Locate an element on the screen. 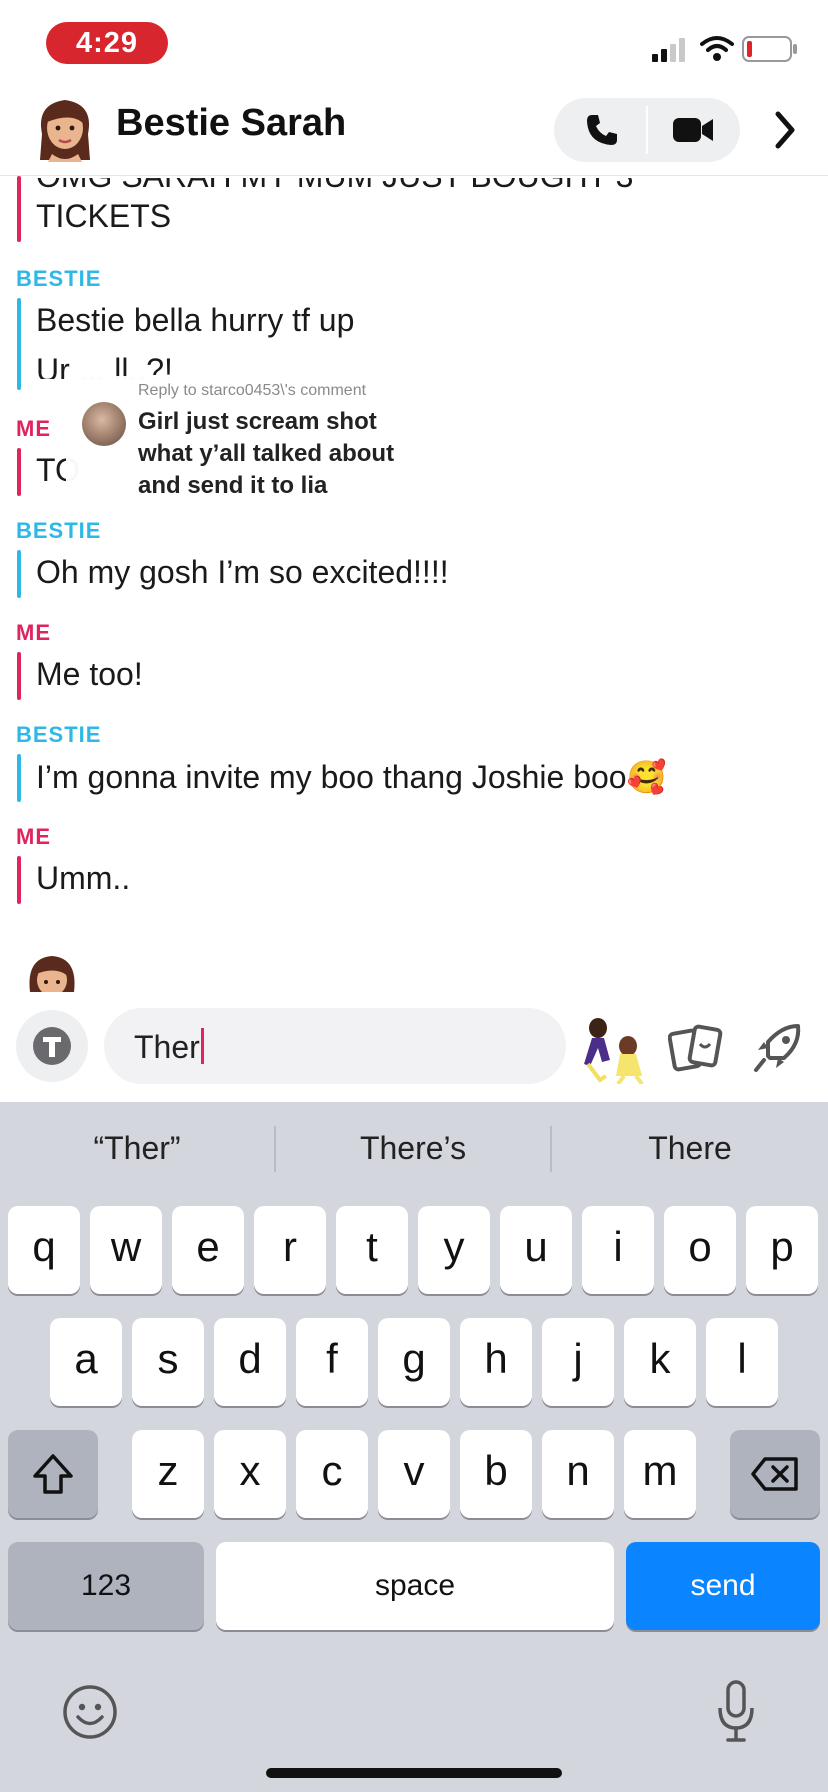 The height and width of the screenshot is (1792, 828). key-c: c is located at coordinates (332, 1474).